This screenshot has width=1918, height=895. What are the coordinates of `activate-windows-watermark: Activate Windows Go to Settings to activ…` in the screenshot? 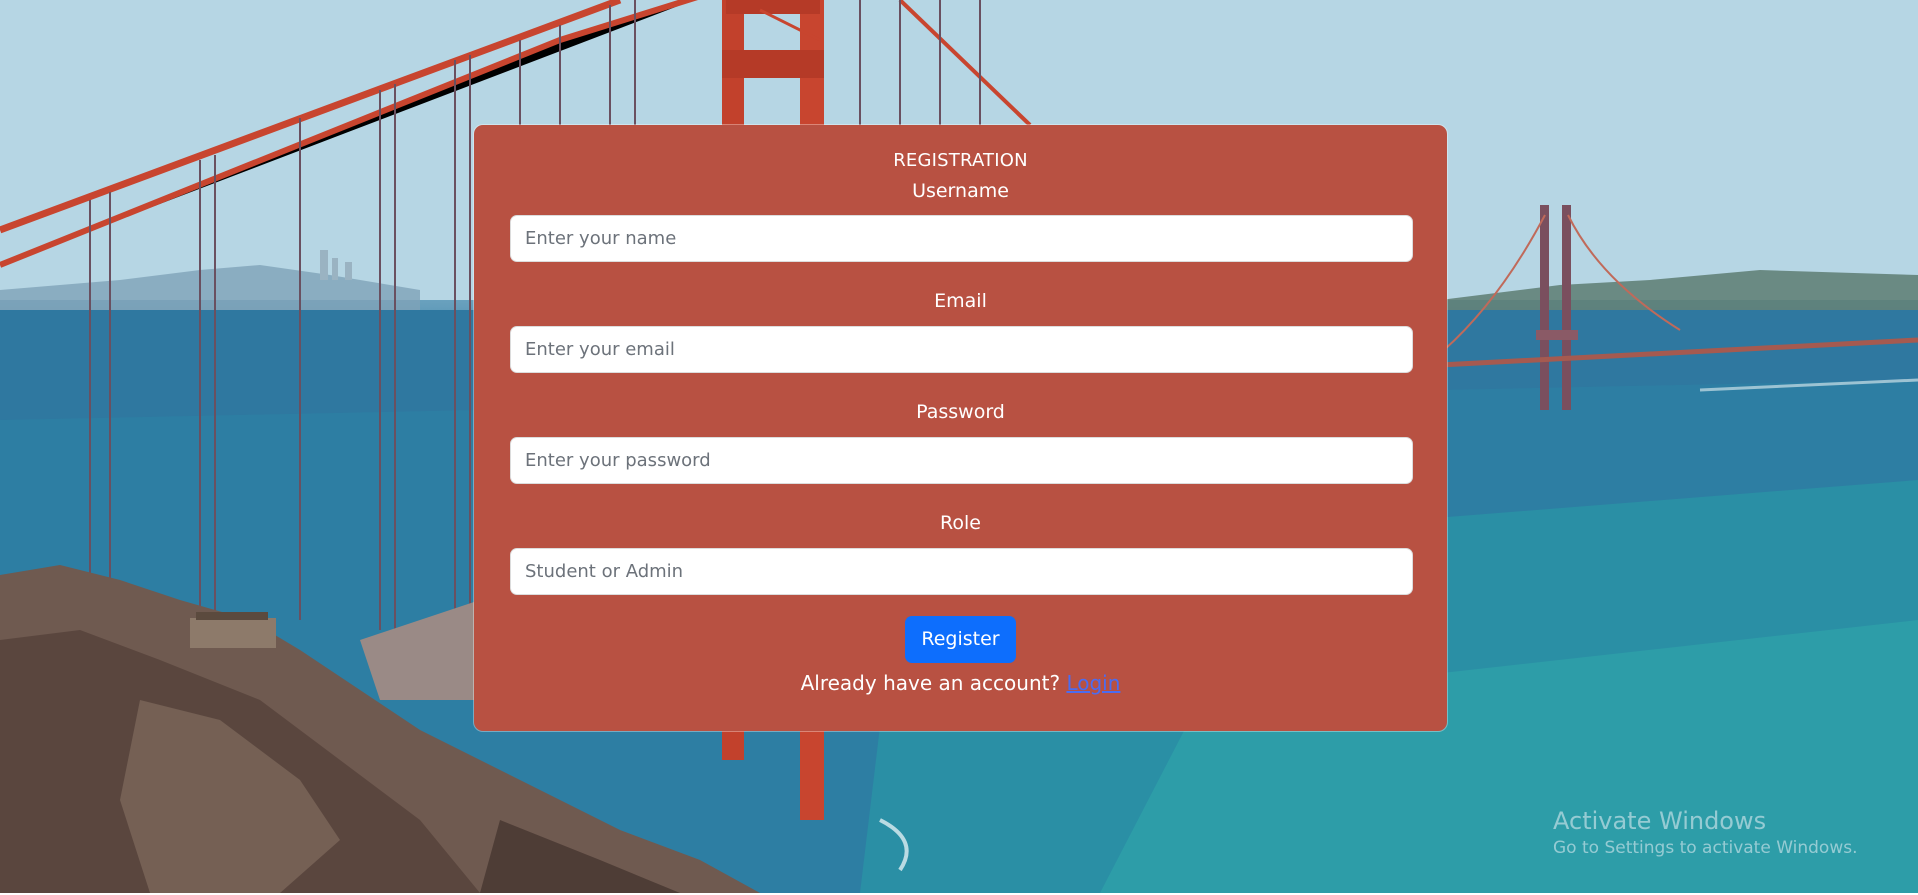 It's located at (1705, 833).